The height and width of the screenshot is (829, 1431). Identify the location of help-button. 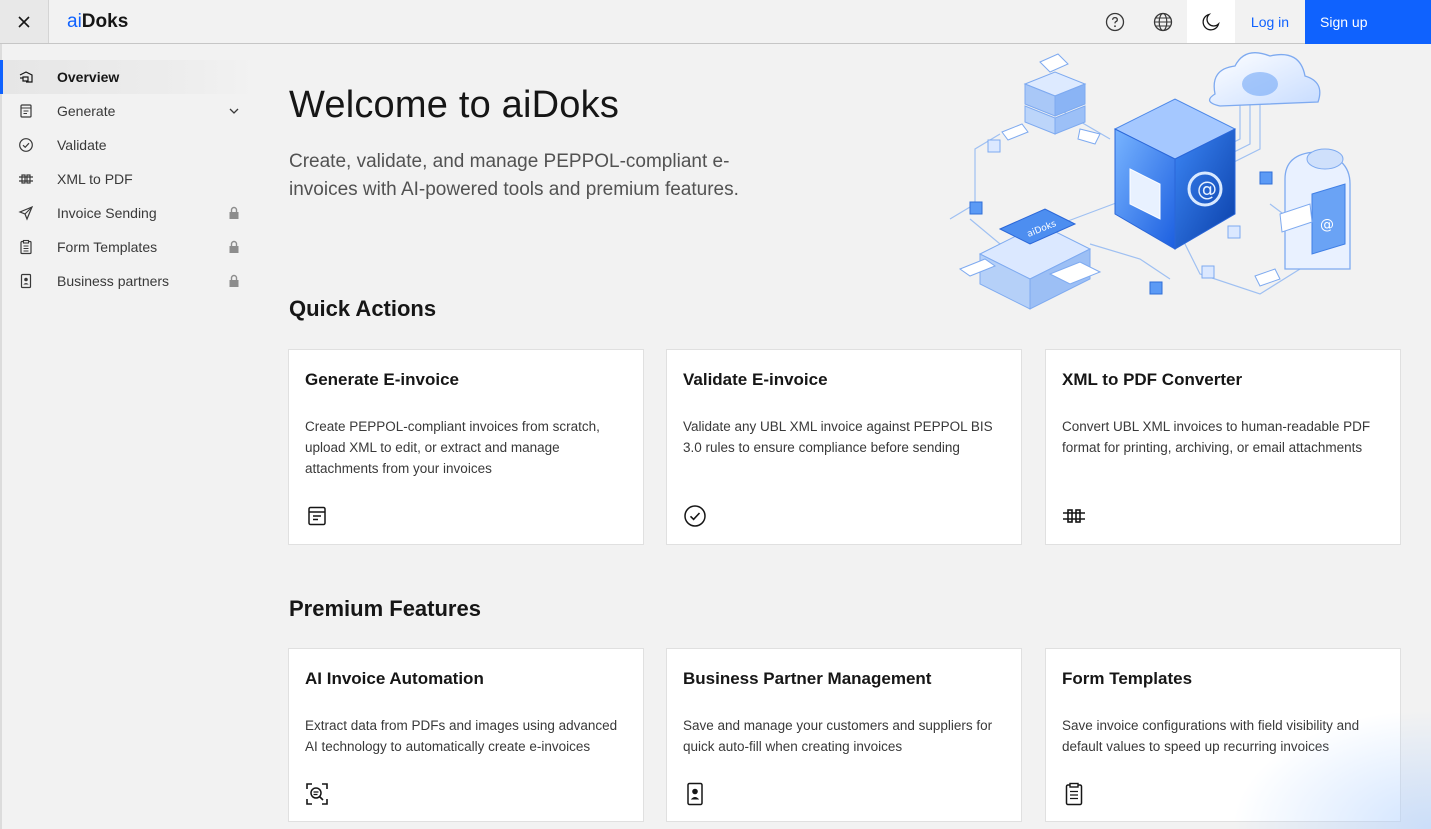
(1115, 21).